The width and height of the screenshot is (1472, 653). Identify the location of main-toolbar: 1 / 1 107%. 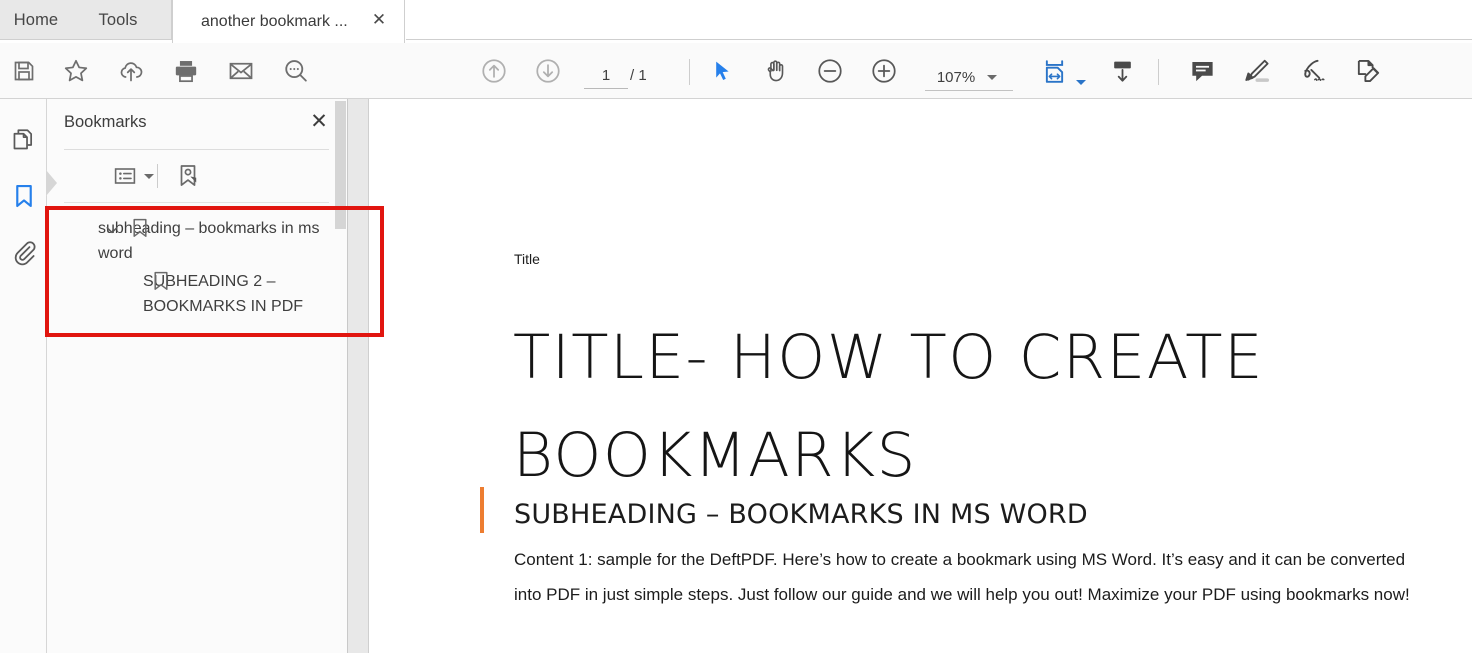
(736, 71).